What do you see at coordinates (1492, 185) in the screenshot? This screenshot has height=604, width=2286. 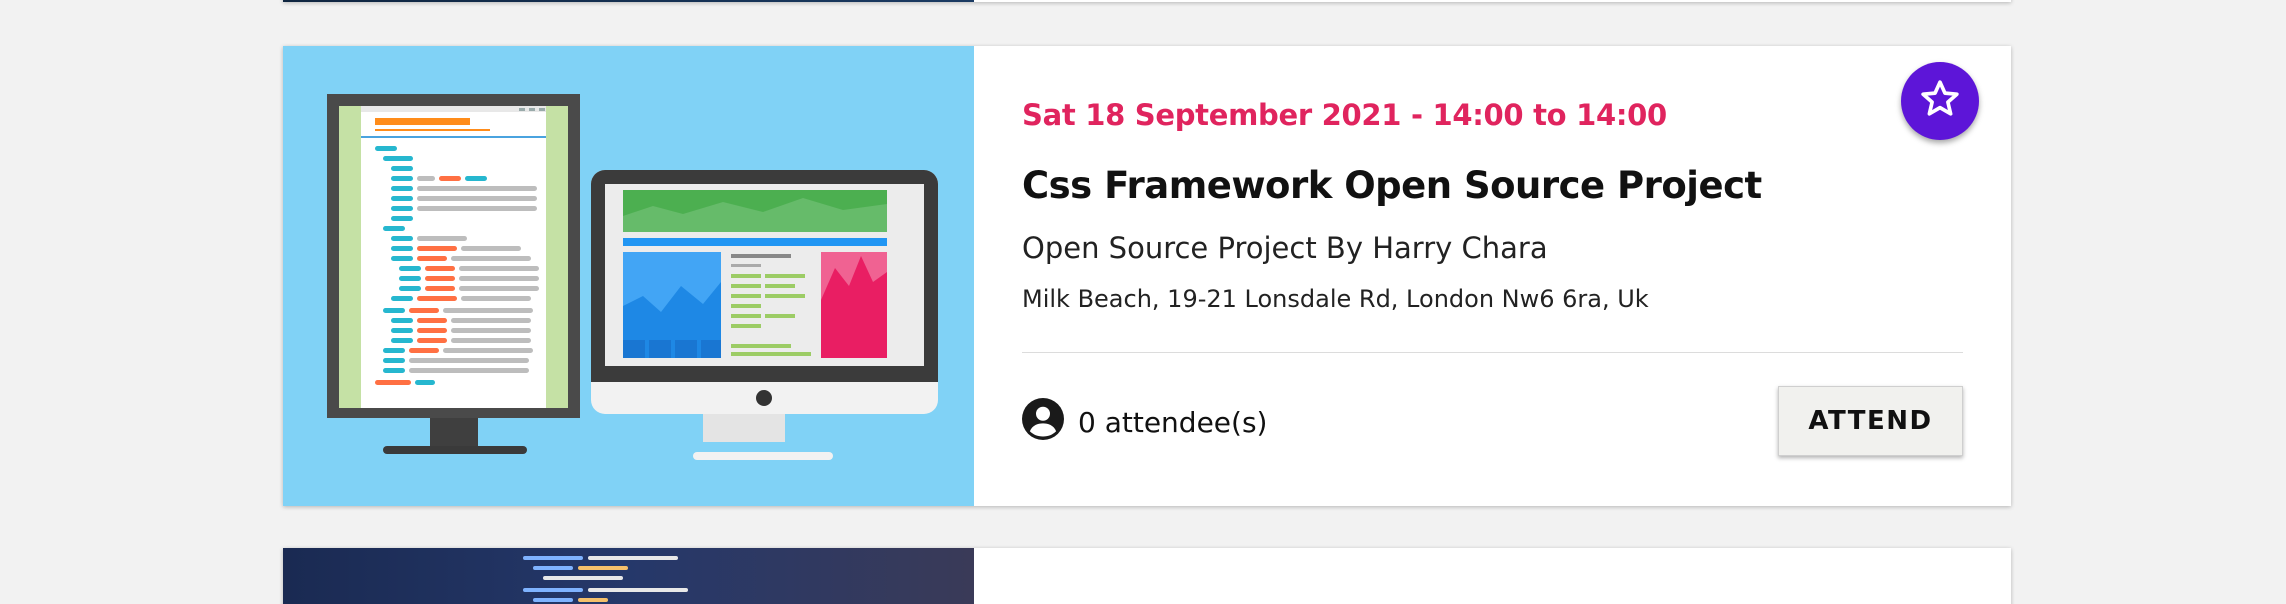 I see `event-title: Css Framework Open Source Project` at bounding box center [1492, 185].